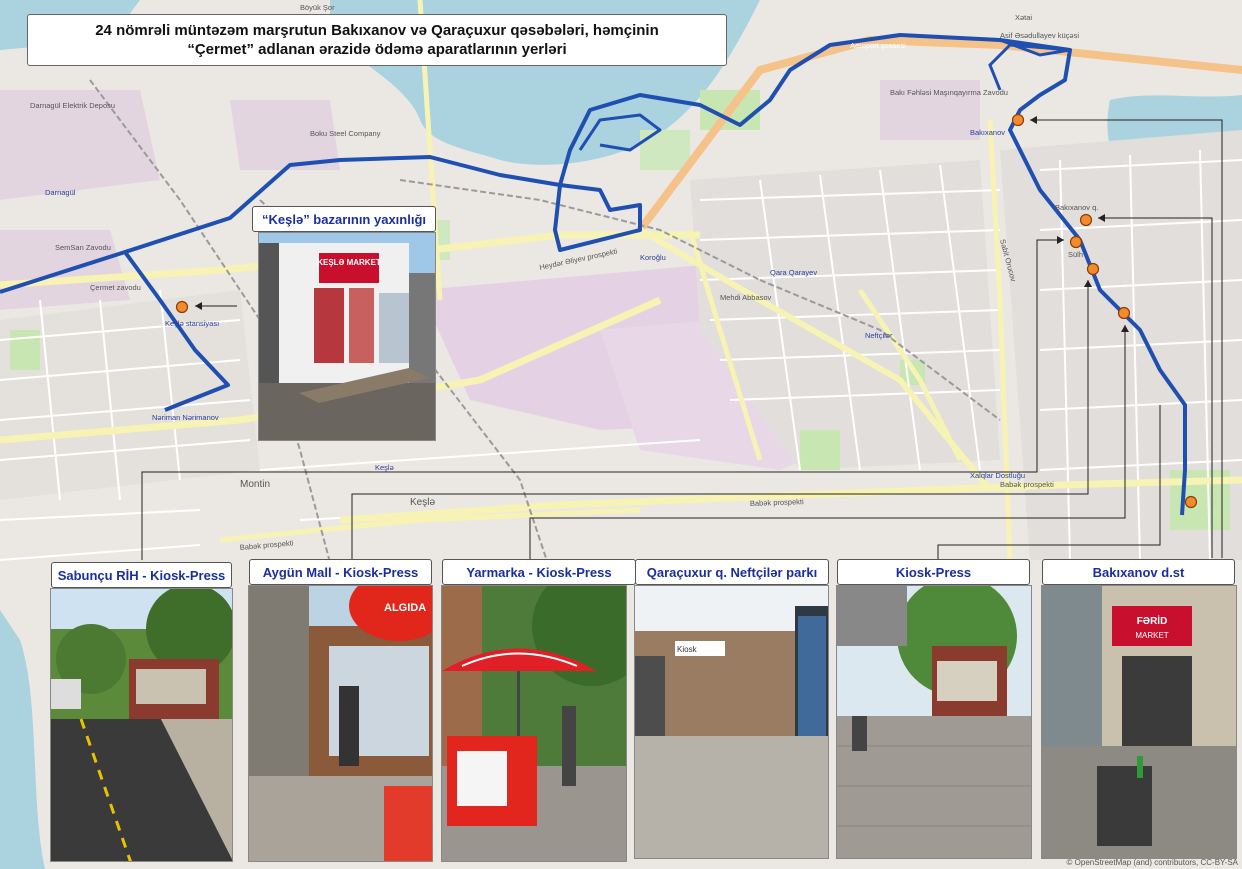 Image resolution: width=1242 pixels, height=869 pixels. Describe the element at coordinates (72, 105) in the screenshot. I see `map-label: Darnagül Elektrik Deposu` at that location.